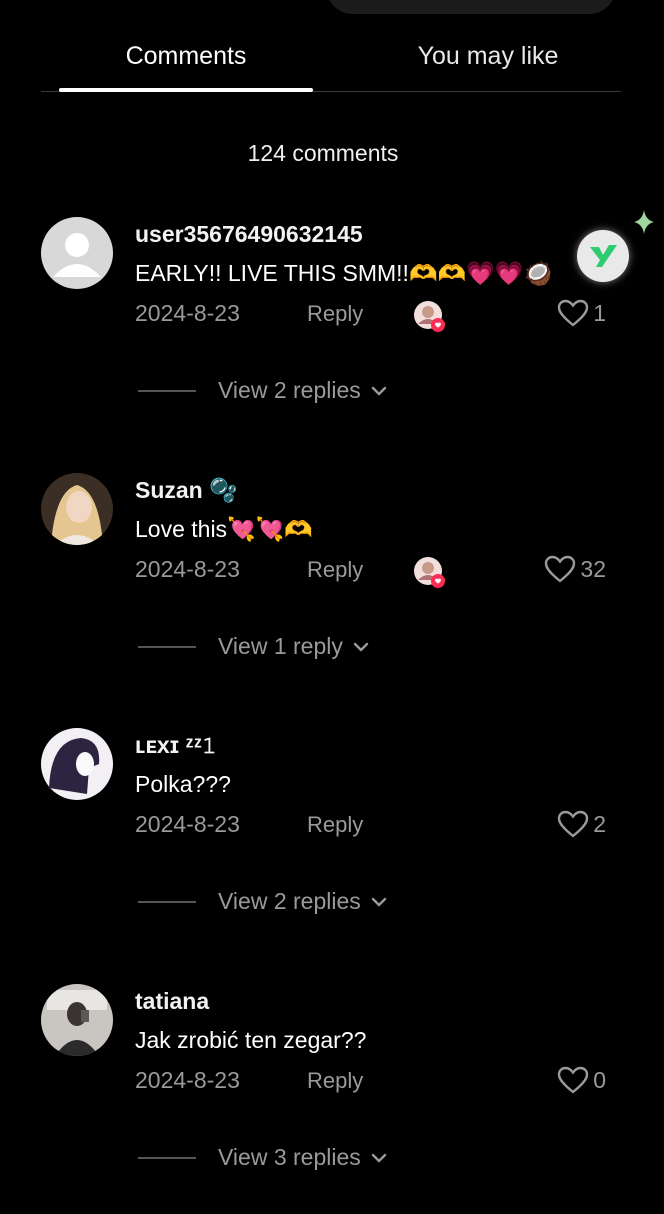 Image resolution: width=664 pixels, height=1214 pixels. What do you see at coordinates (593, 568) in the screenshot?
I see `like-count: 32` at bounding box center [593, 568].